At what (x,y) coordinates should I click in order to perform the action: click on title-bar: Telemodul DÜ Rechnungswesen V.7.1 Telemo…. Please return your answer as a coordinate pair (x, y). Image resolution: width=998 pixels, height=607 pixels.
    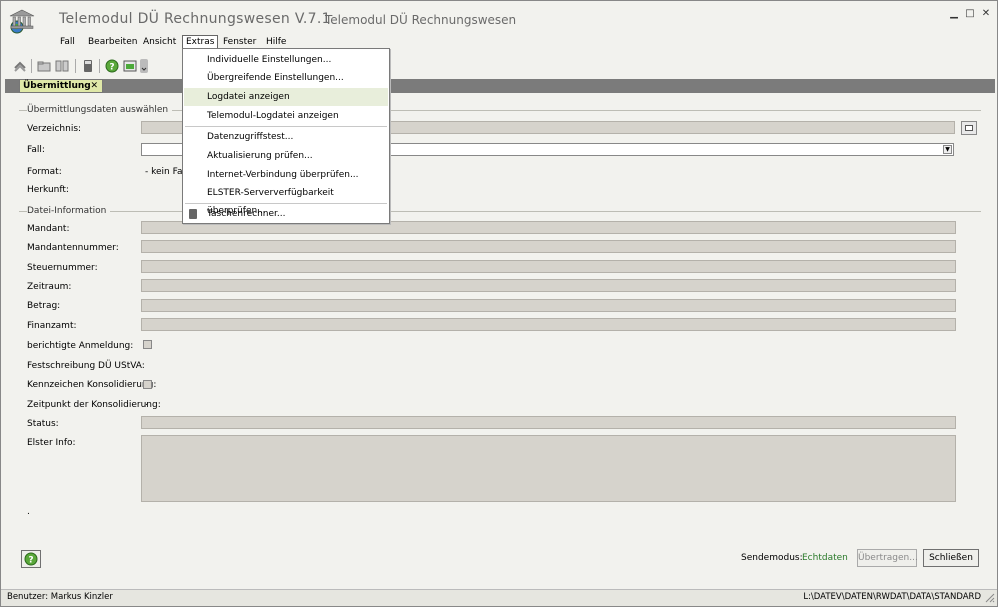
    Looking at the image, I should click on (499, 17).